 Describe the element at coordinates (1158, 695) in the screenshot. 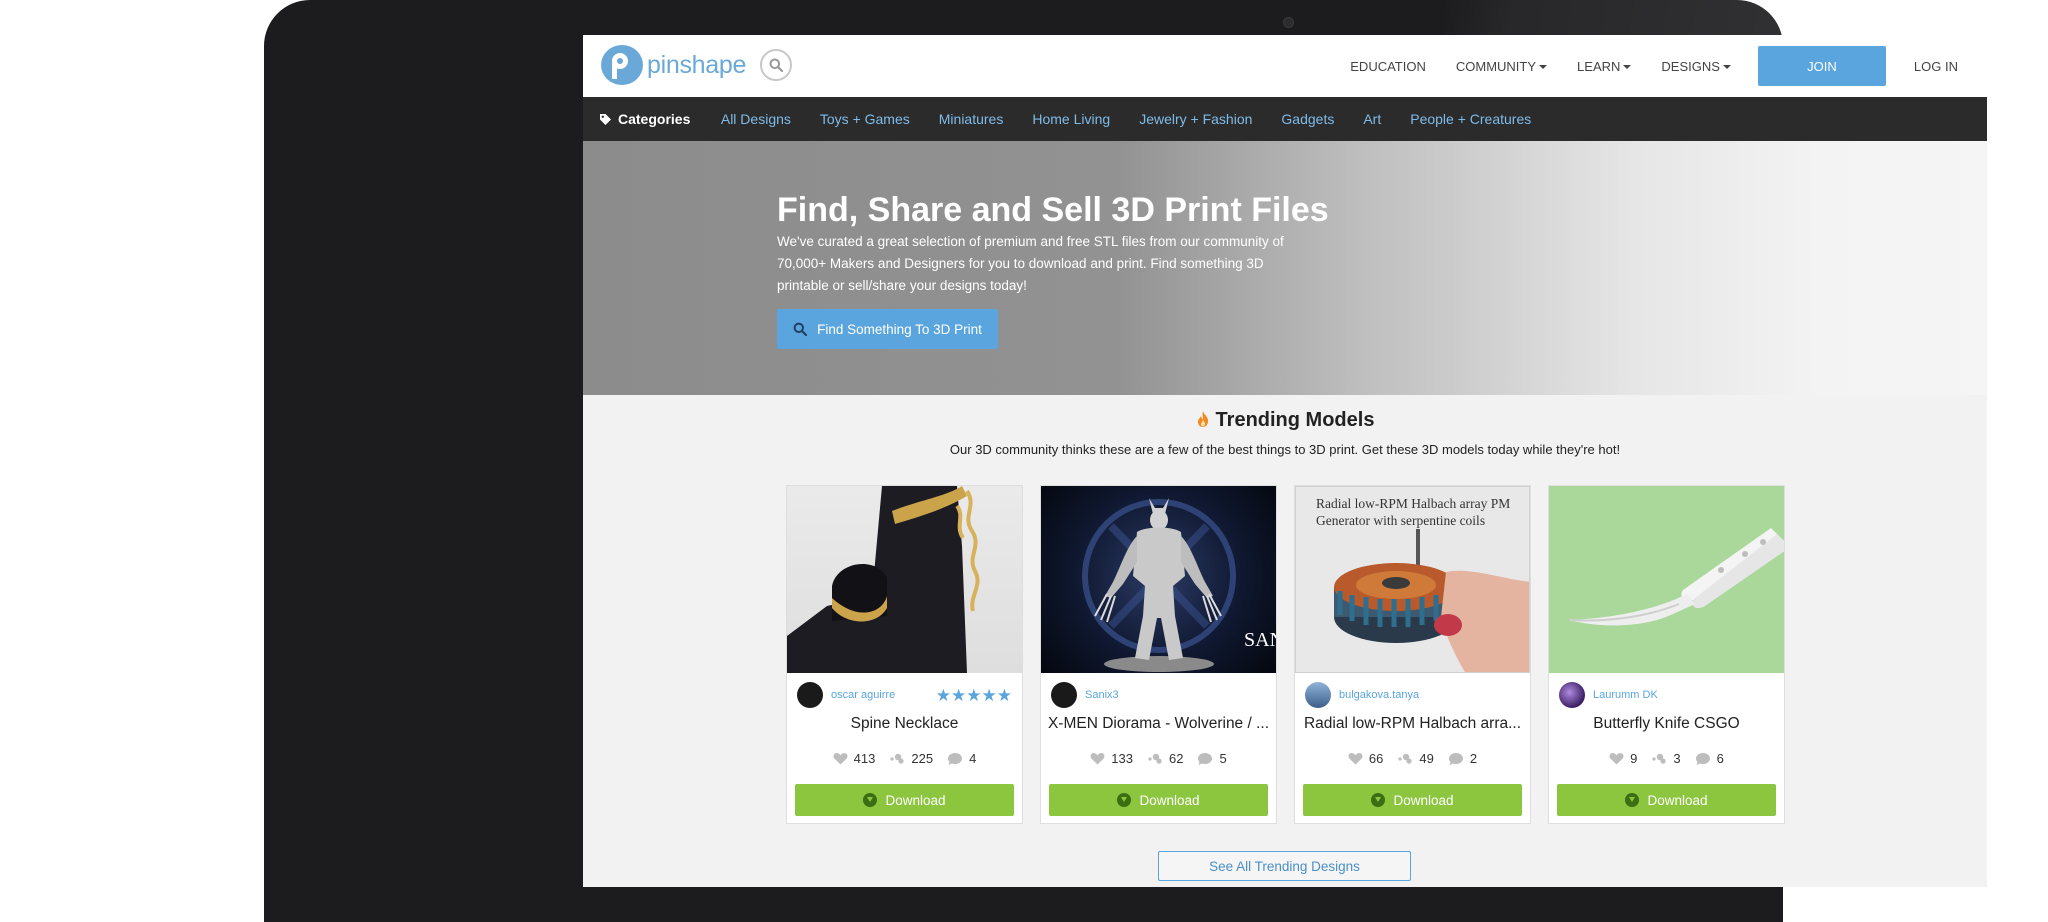

I see `card-meta: Sanix3` at that location.